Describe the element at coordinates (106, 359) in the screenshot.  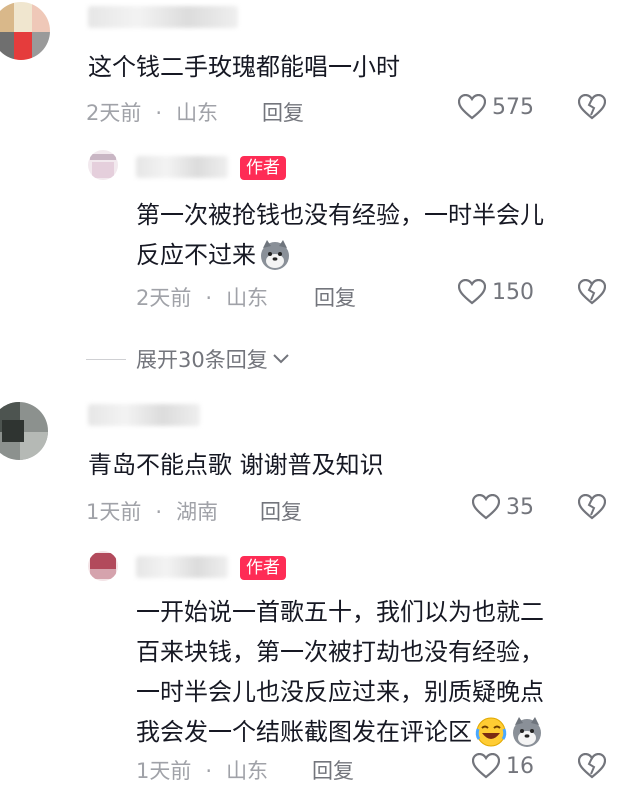
I see `divider` at that location.